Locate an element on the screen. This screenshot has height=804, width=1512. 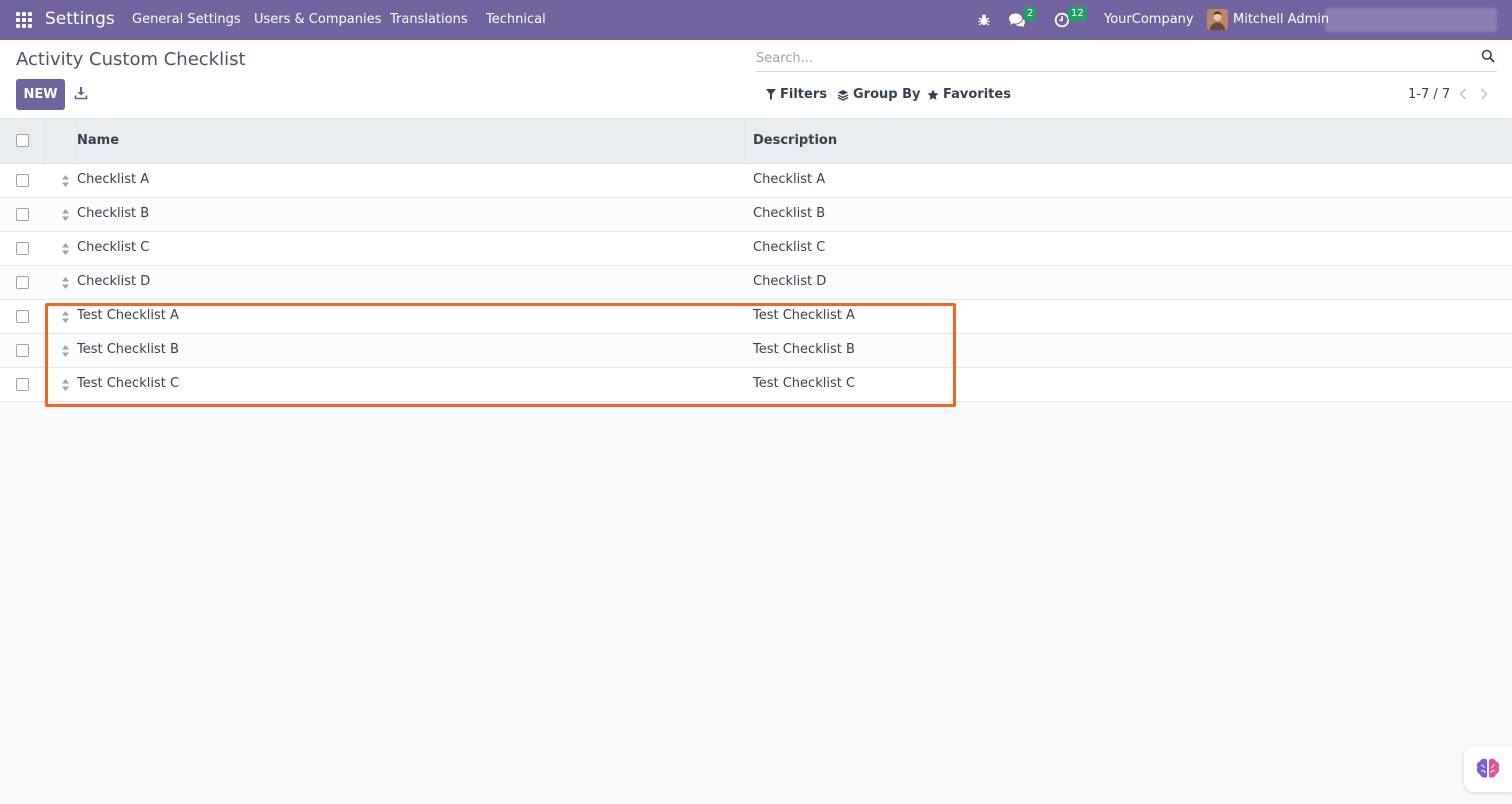
table-row: Checklist D Checklist D is located at coordinates (756, 283).